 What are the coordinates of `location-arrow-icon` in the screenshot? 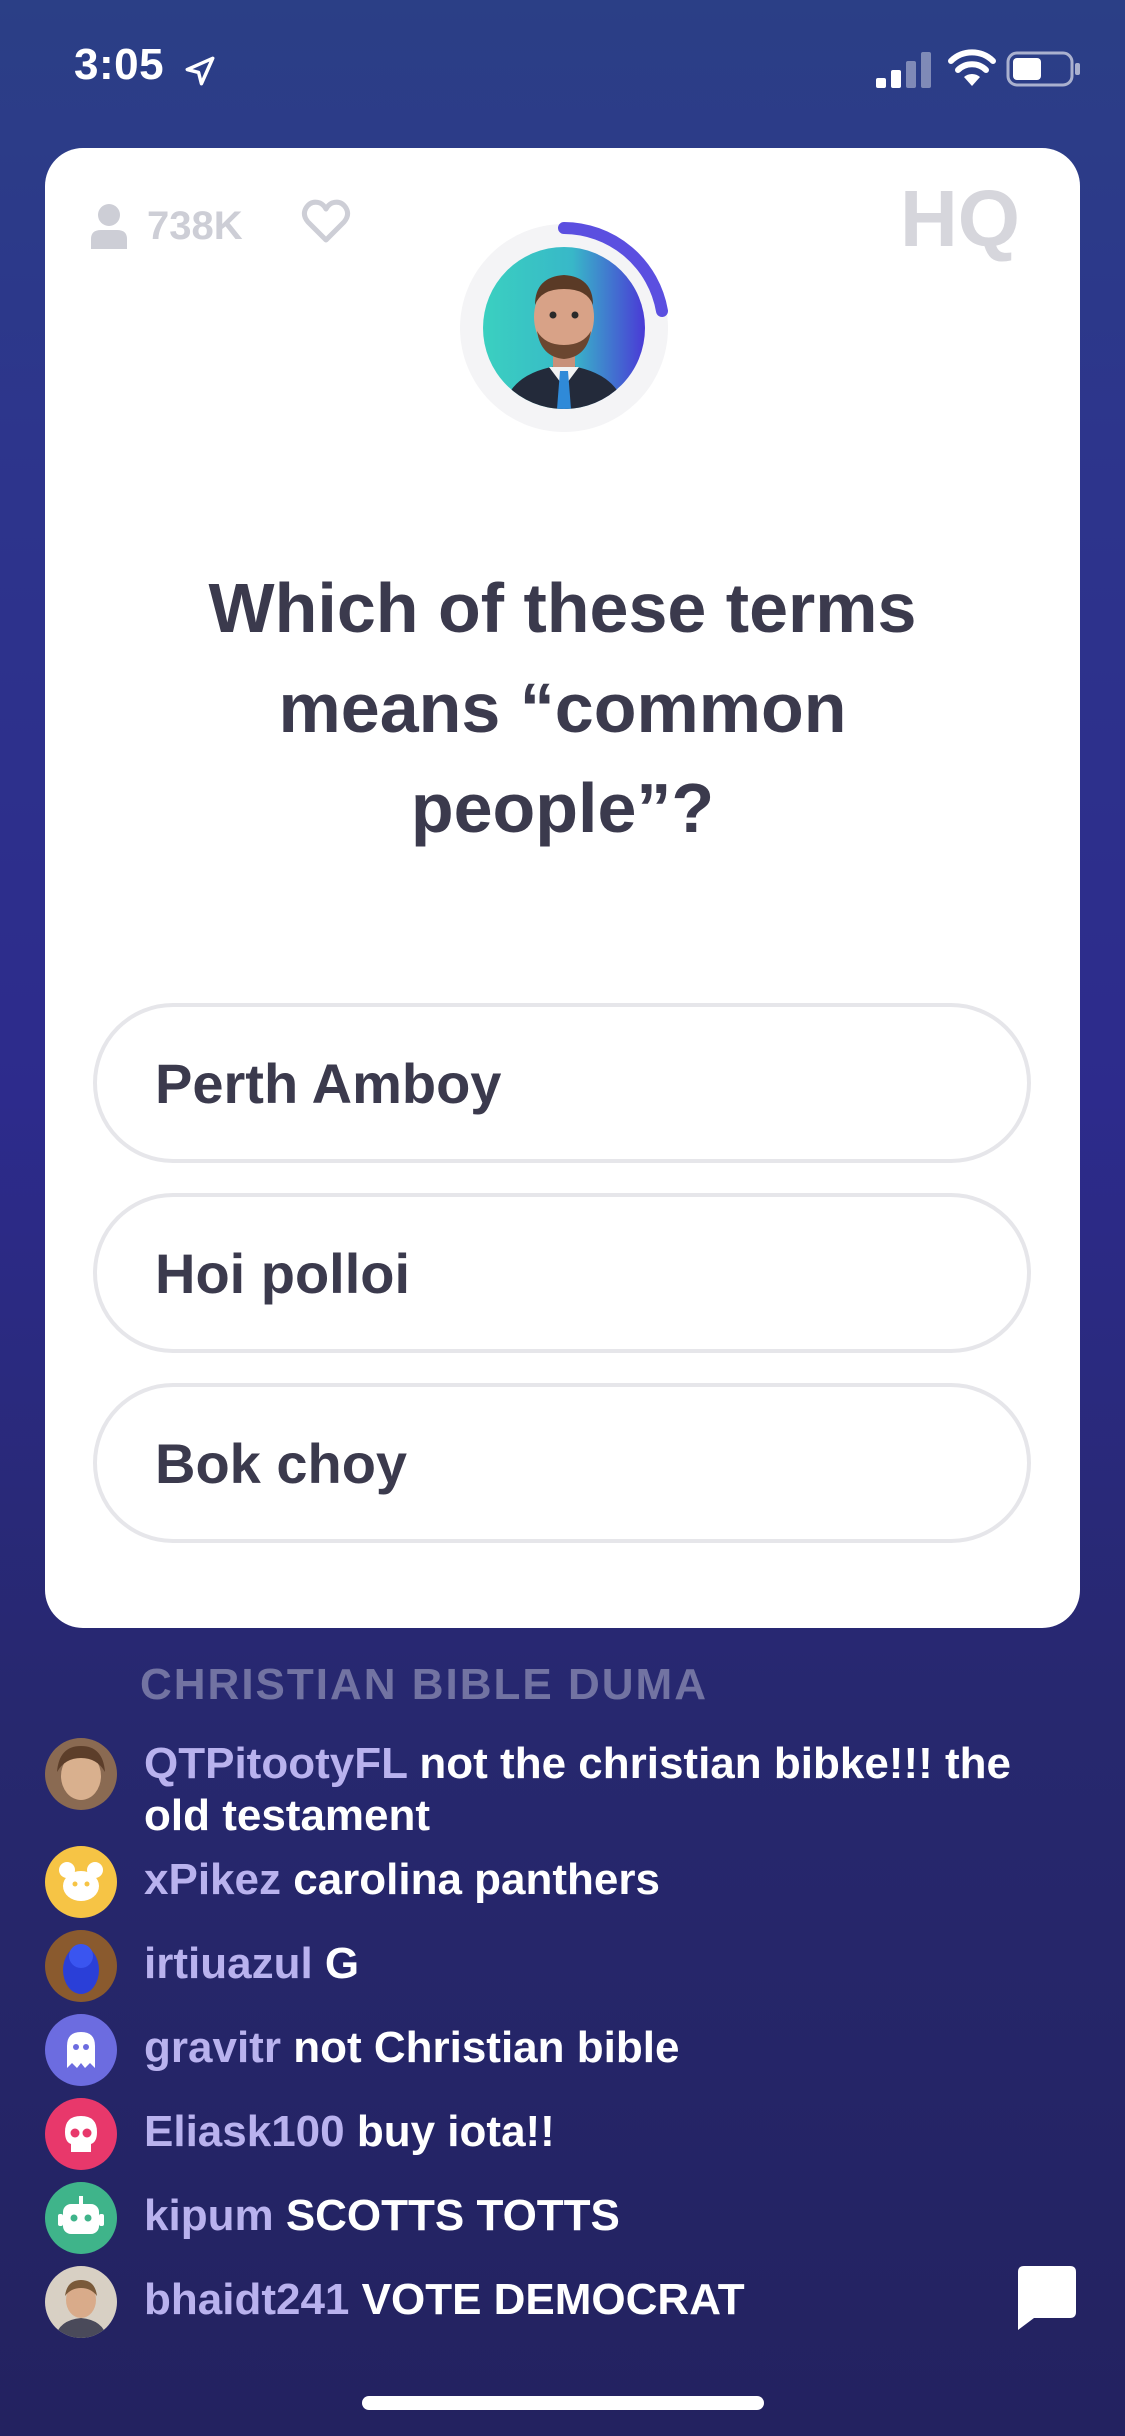 It's located at (200, 71).